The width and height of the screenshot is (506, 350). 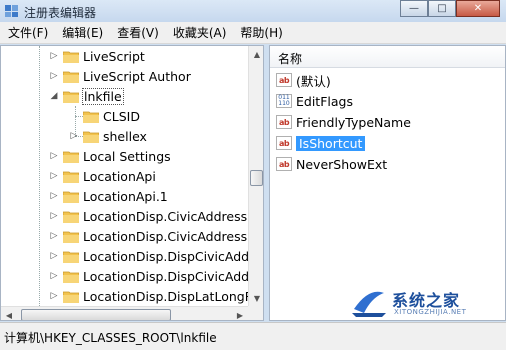 I want to click on menu-favorites: 收藏夹(A), so click(x=199, y=32).